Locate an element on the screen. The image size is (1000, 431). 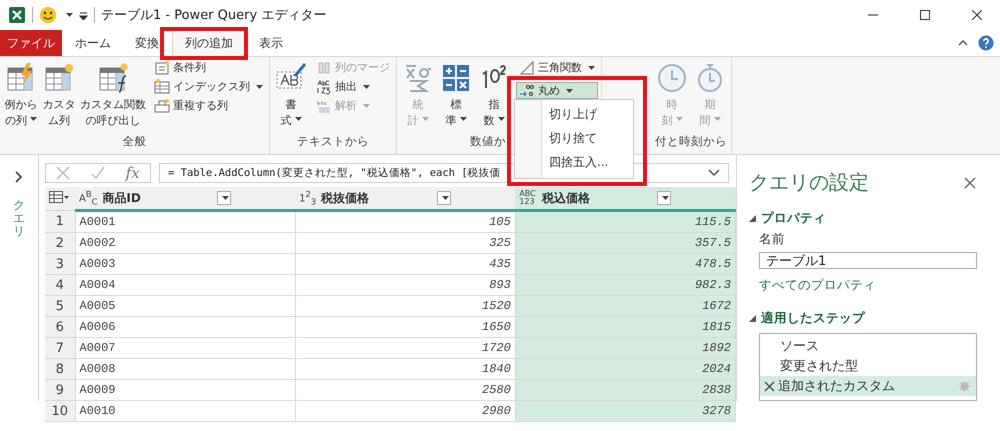
menu-item: 切り上げ is located at coordinates (574, 115).